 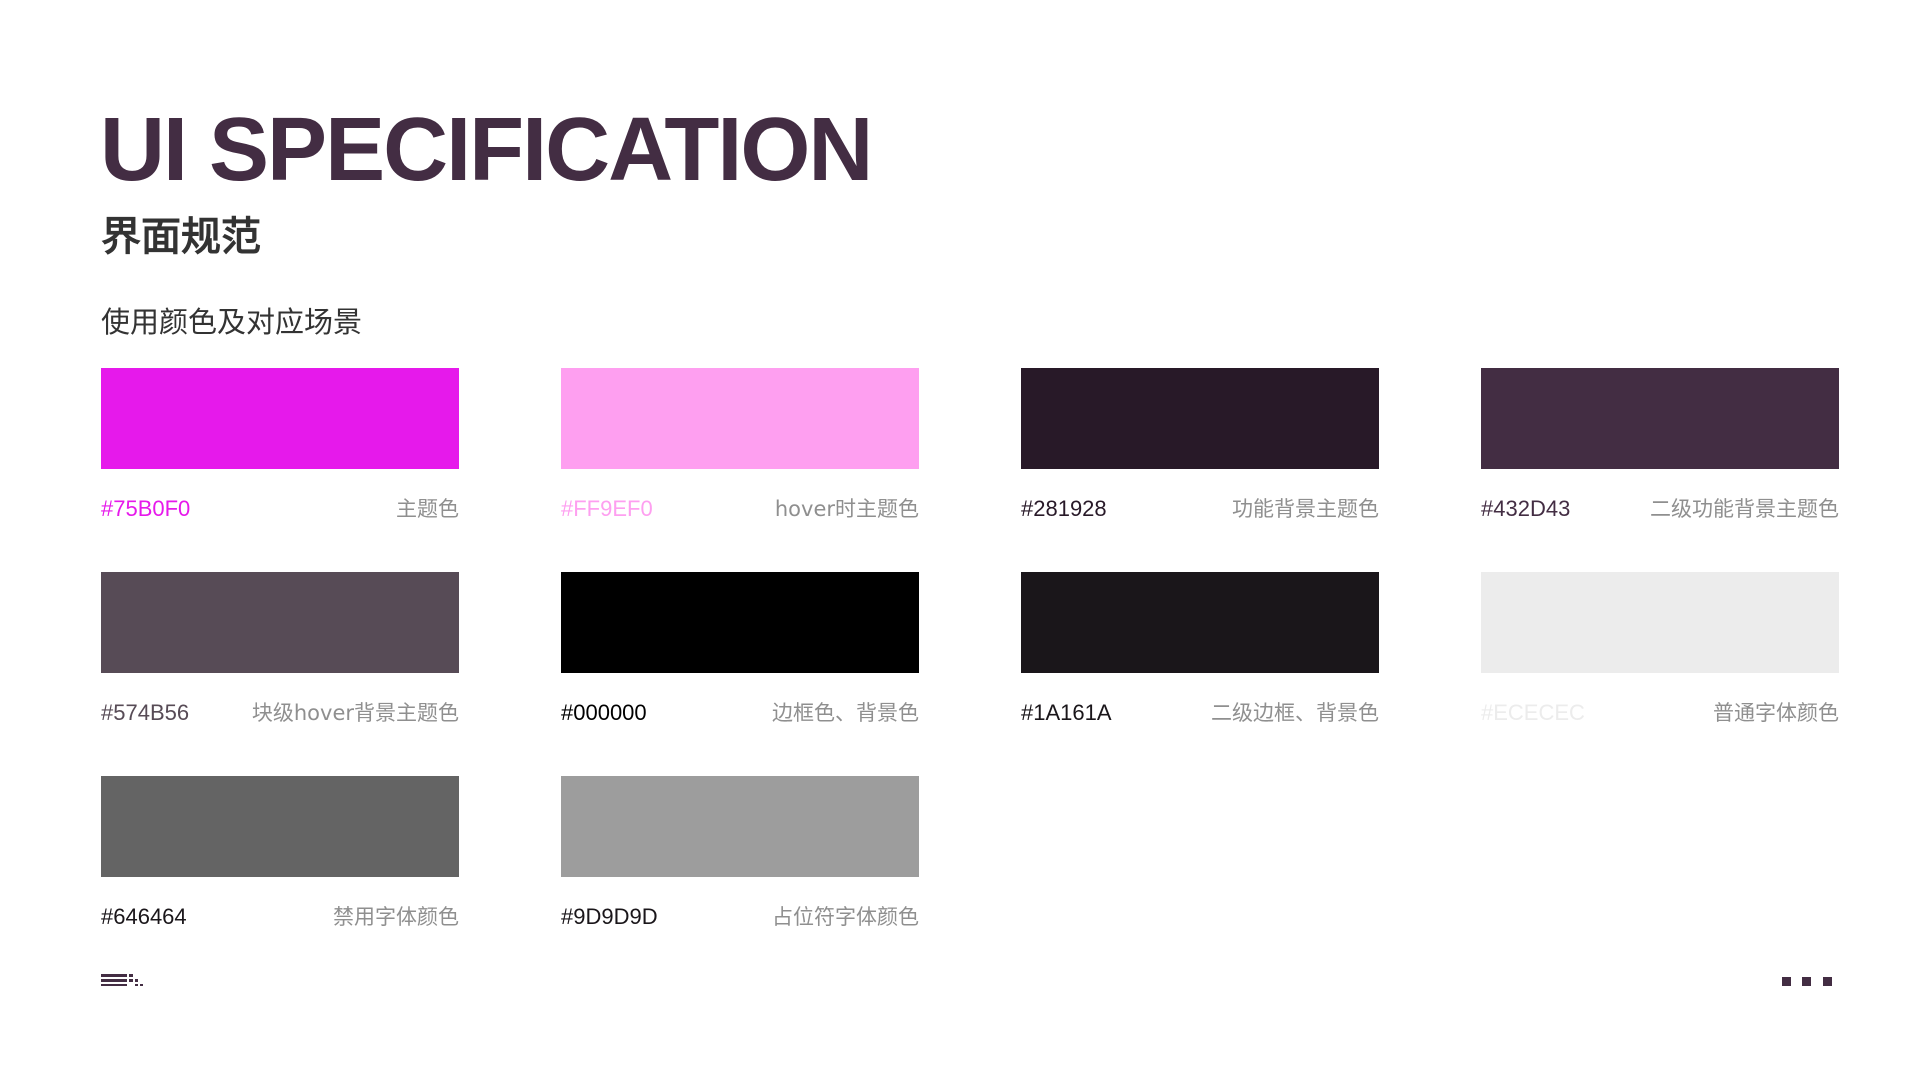 I want to click on color-swatch: #ECECEC 普通字体颜色, so click(x=1660, y=648).